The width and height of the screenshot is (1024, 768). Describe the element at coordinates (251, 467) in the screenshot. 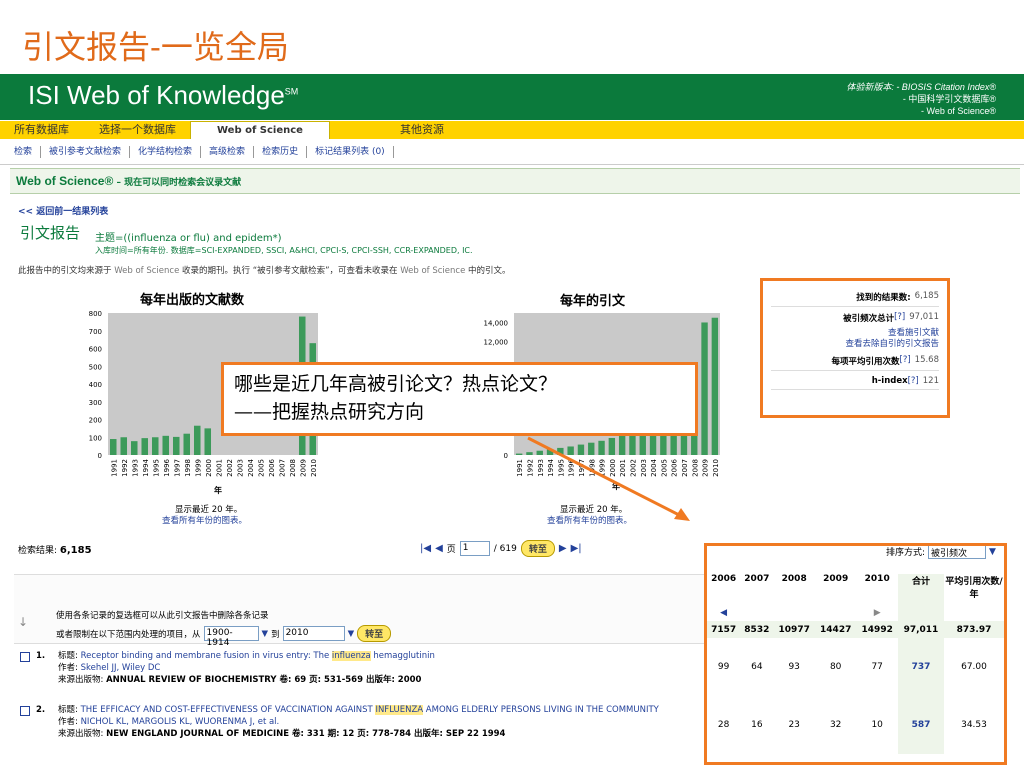

I see `x-tick-label: 2004` at that location.